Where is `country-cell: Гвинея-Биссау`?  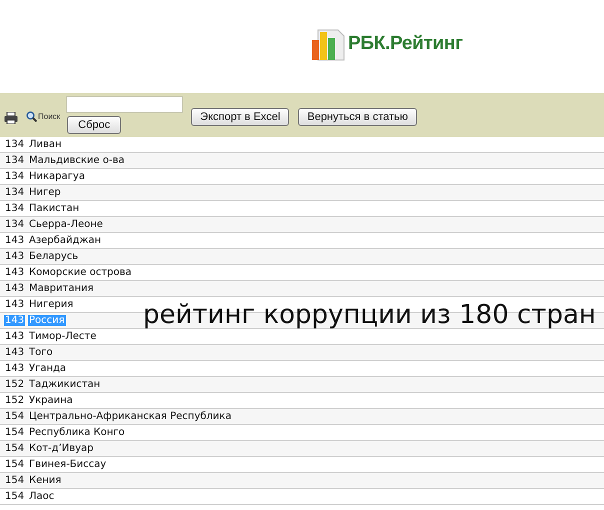
country-cell: Гвинея-Биссау is located at coordinates (68, 464).